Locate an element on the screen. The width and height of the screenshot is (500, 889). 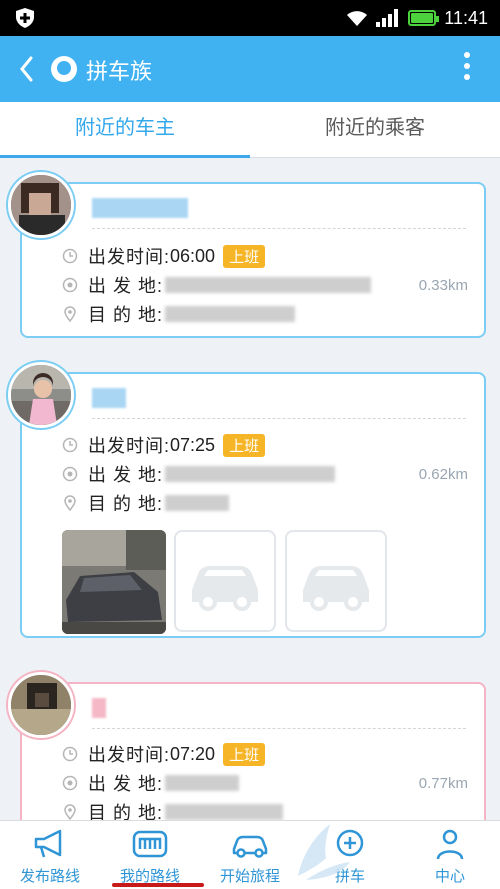
add-circle-icon is located at coordinates (350, 843).